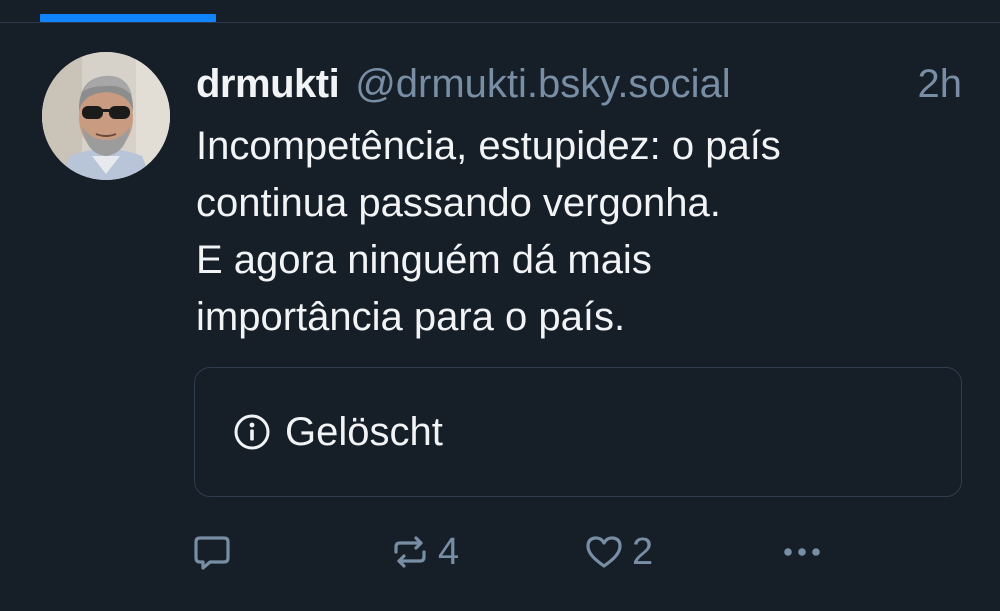  Describe the element at coordinates (500, 22) in the screenshot. I see `header-divider` at that location.